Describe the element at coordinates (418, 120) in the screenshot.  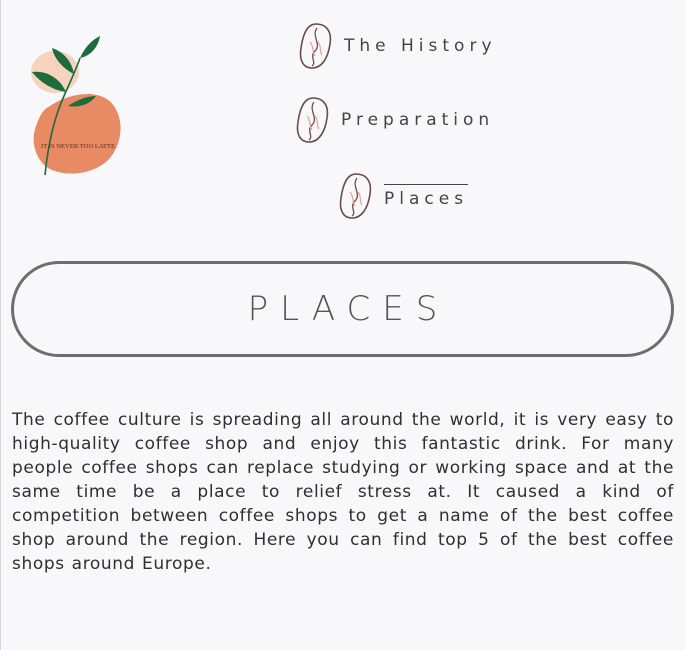
I see `nav-label: Preparation` at that location.